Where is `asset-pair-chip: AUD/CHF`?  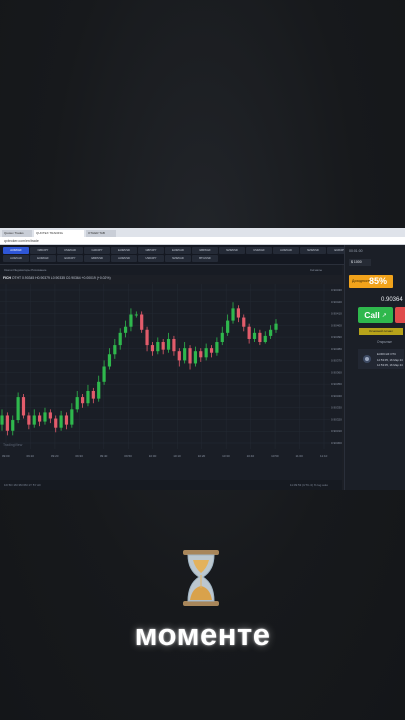
asset-pair-chip: AUD/CHF is located at coordinates (16, 250).